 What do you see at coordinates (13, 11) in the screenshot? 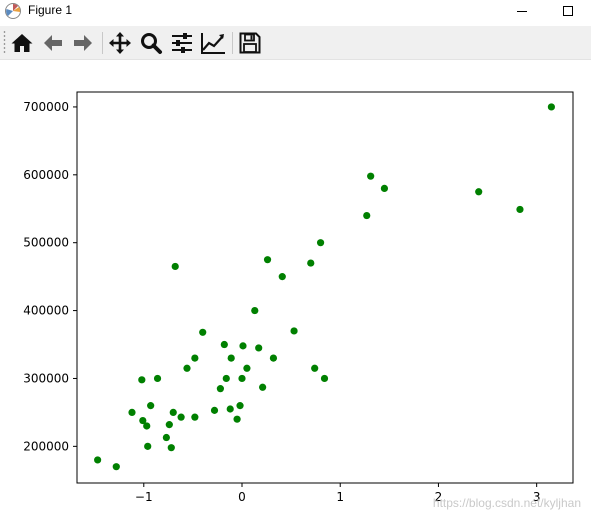
I see `matplotlib-app-icon` at bounding box center [13, 11].